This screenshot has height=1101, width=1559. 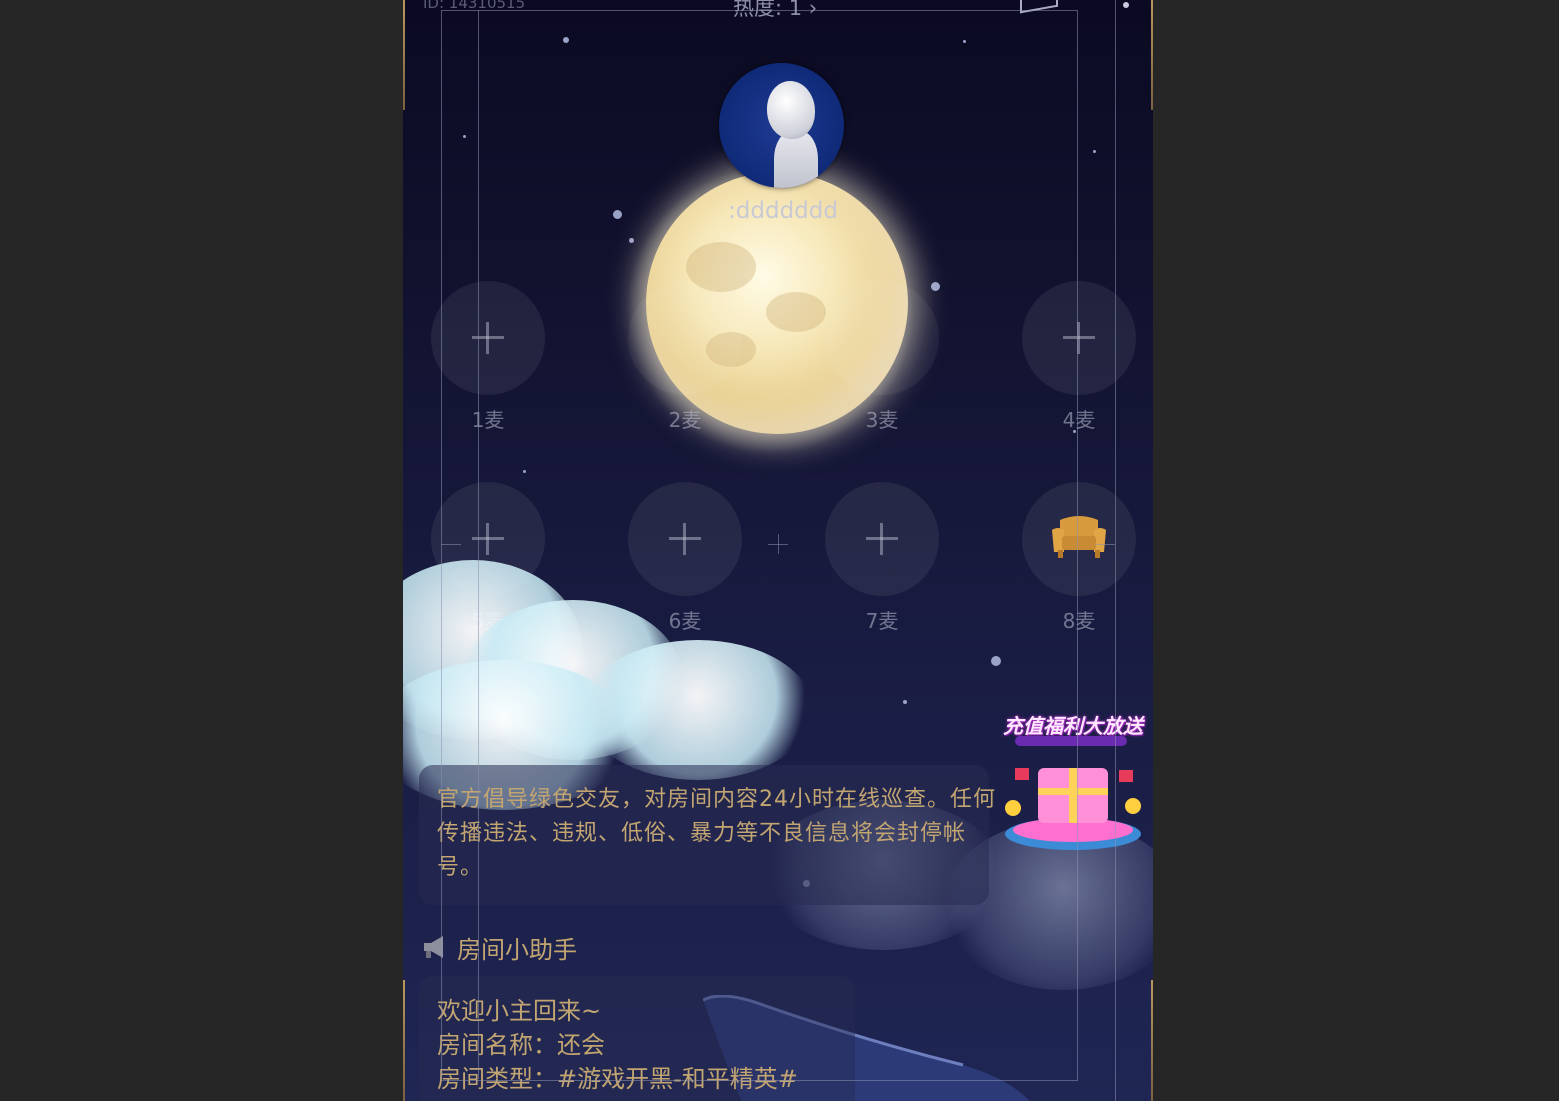 I want to click on heat-button: 热度: 1 ›, so click(x=775, y=11).